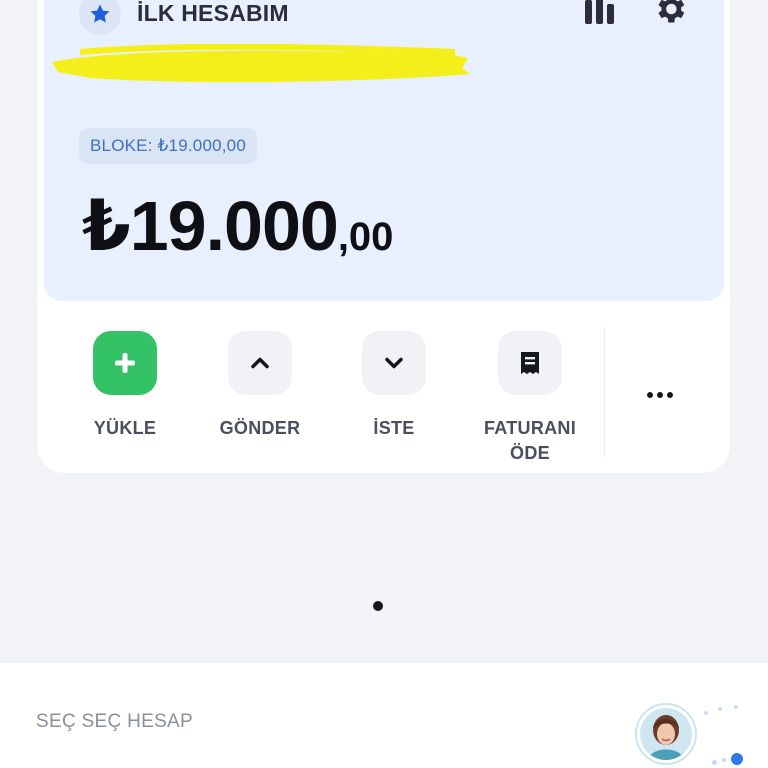  What do you see at coordinates (604, 392) in the screenshot?
I see `actions-divider` at bounding box center [604, 392].